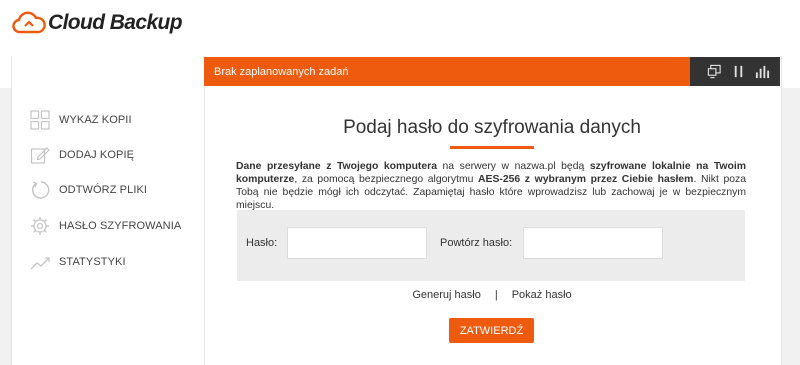 Image resolution: width=800 pixels, height=365 pixels. I want to click on bar-chart-icon, so click(762, 71).